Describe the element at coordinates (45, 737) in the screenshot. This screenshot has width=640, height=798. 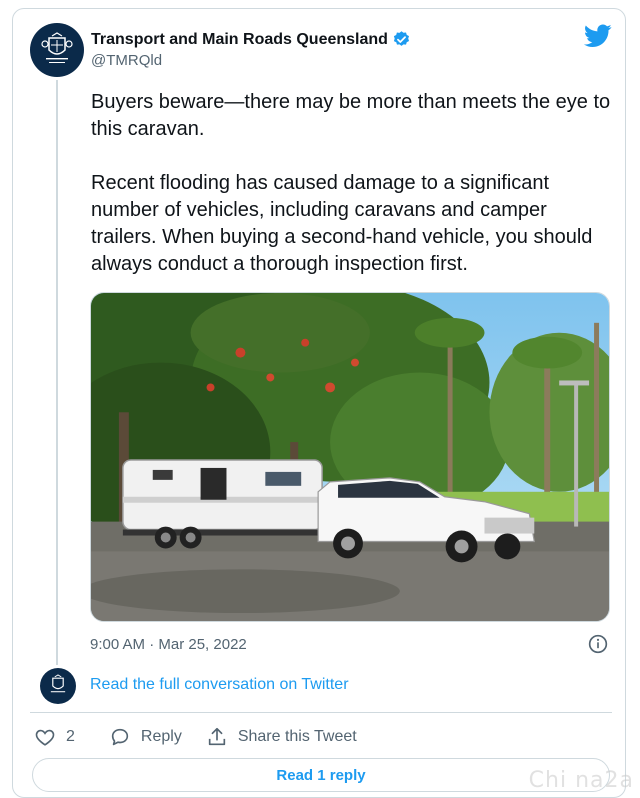
I see `heart-icon` at that location.